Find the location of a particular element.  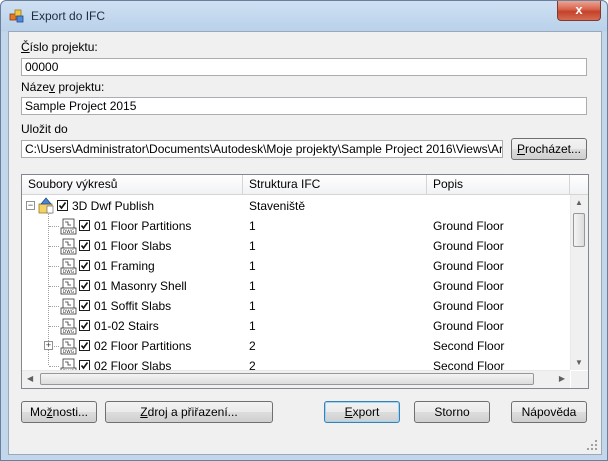

row-label: 01 Framing is located at coordinates (124, 266).